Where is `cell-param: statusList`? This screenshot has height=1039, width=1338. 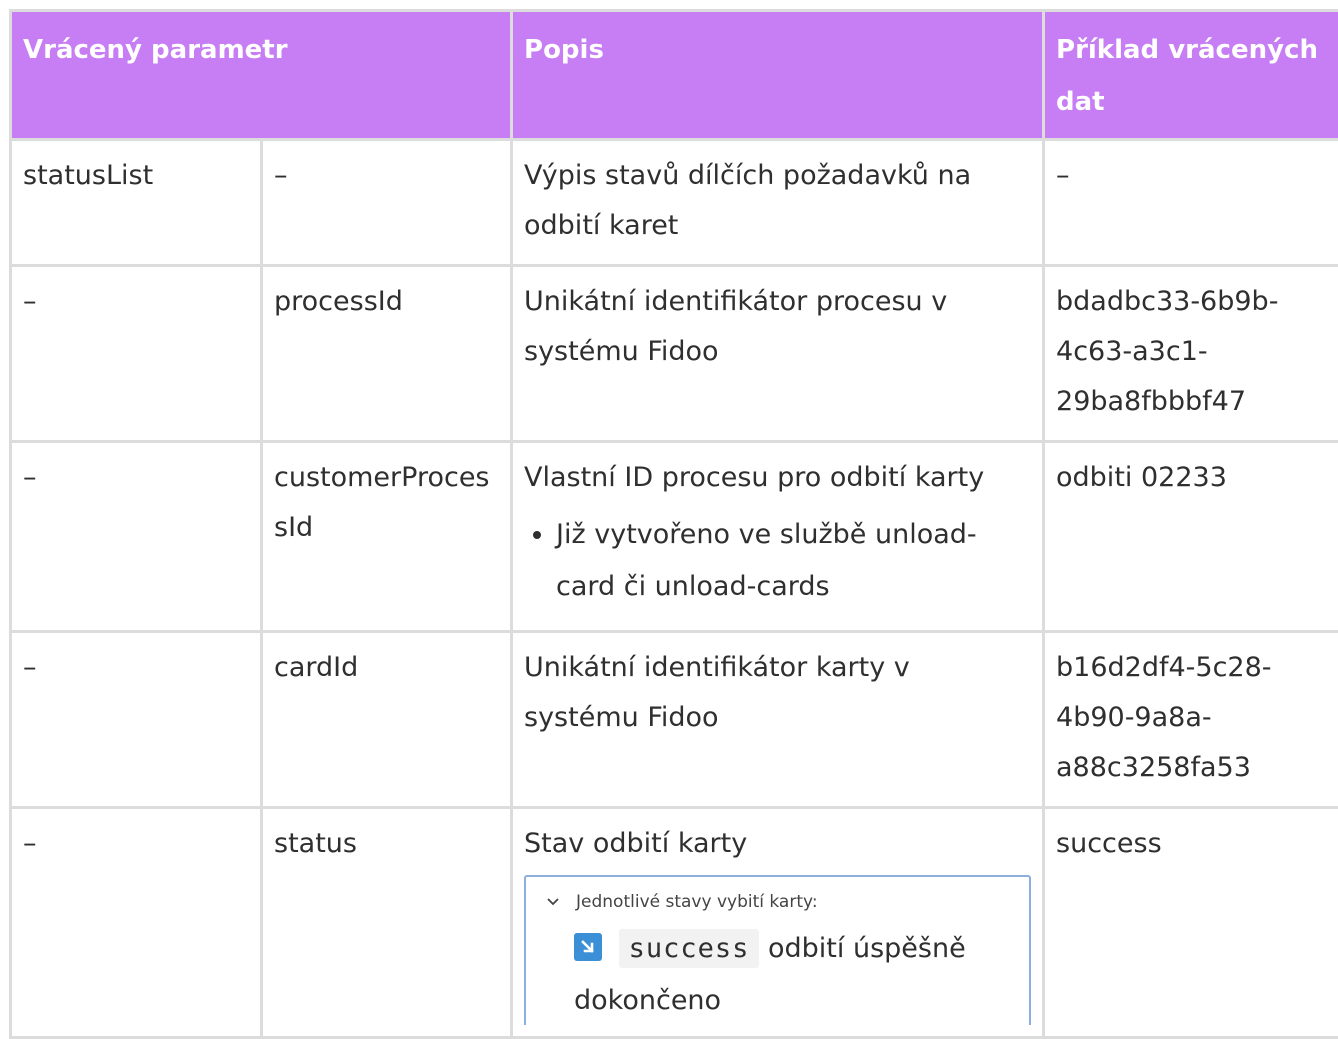
cell-param: statusList is located at coordinates (136, 203).